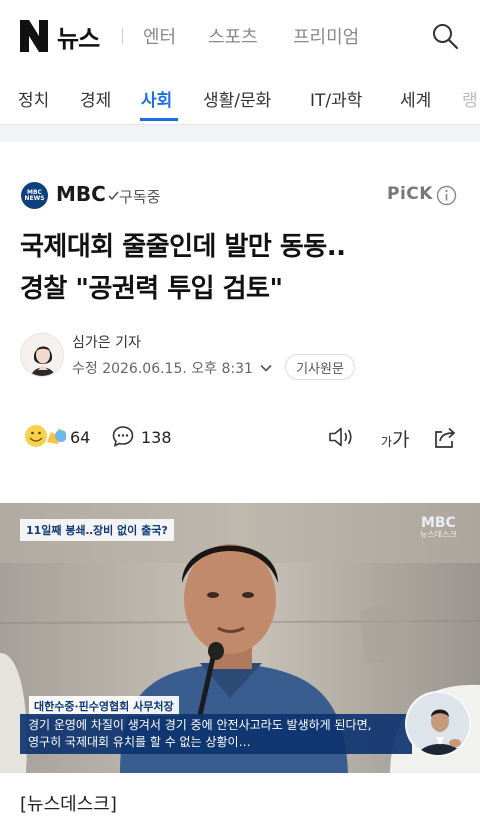 This screenshot has height=833, width=480. Describe the element at coordinates (44, 436) in the screenshot. I see `reaction-emoji-icon` at that location.